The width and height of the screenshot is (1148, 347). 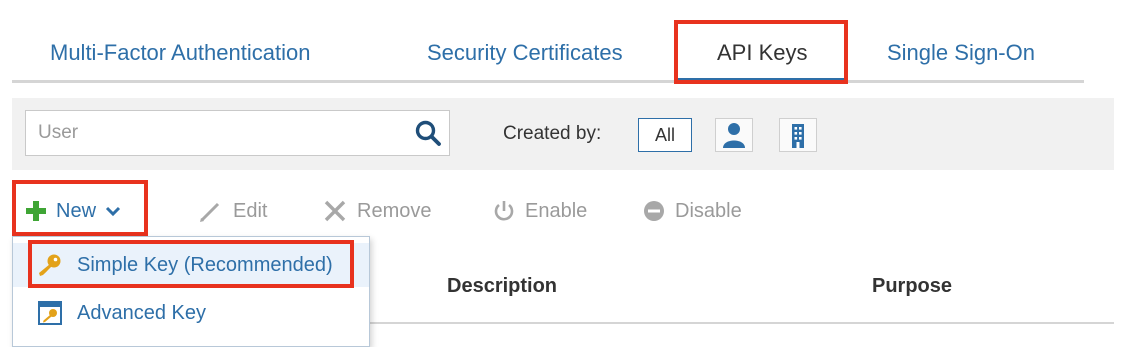 I want to click on search-box, so click(x=237, y=133).